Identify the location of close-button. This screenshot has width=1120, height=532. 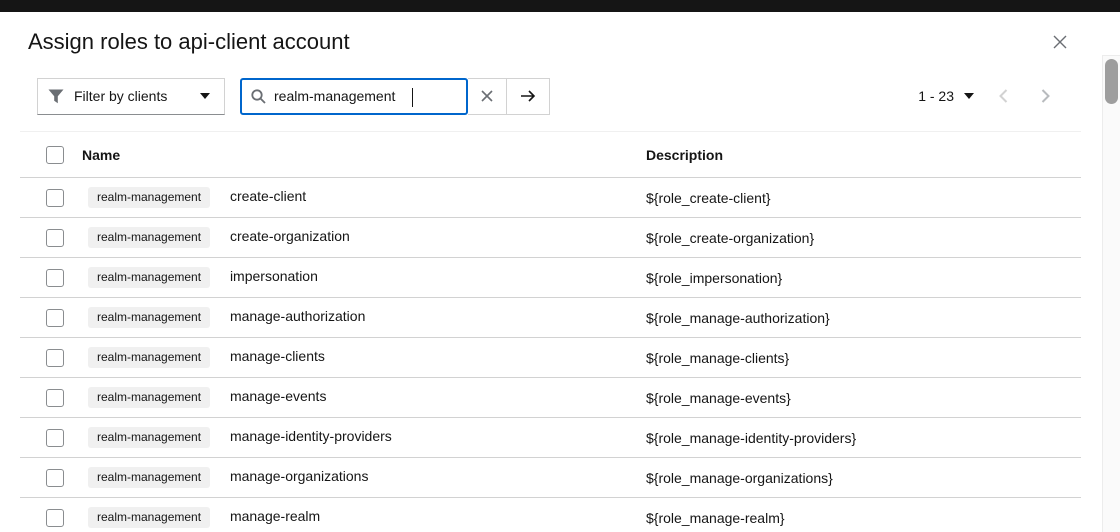
(1060, 42).